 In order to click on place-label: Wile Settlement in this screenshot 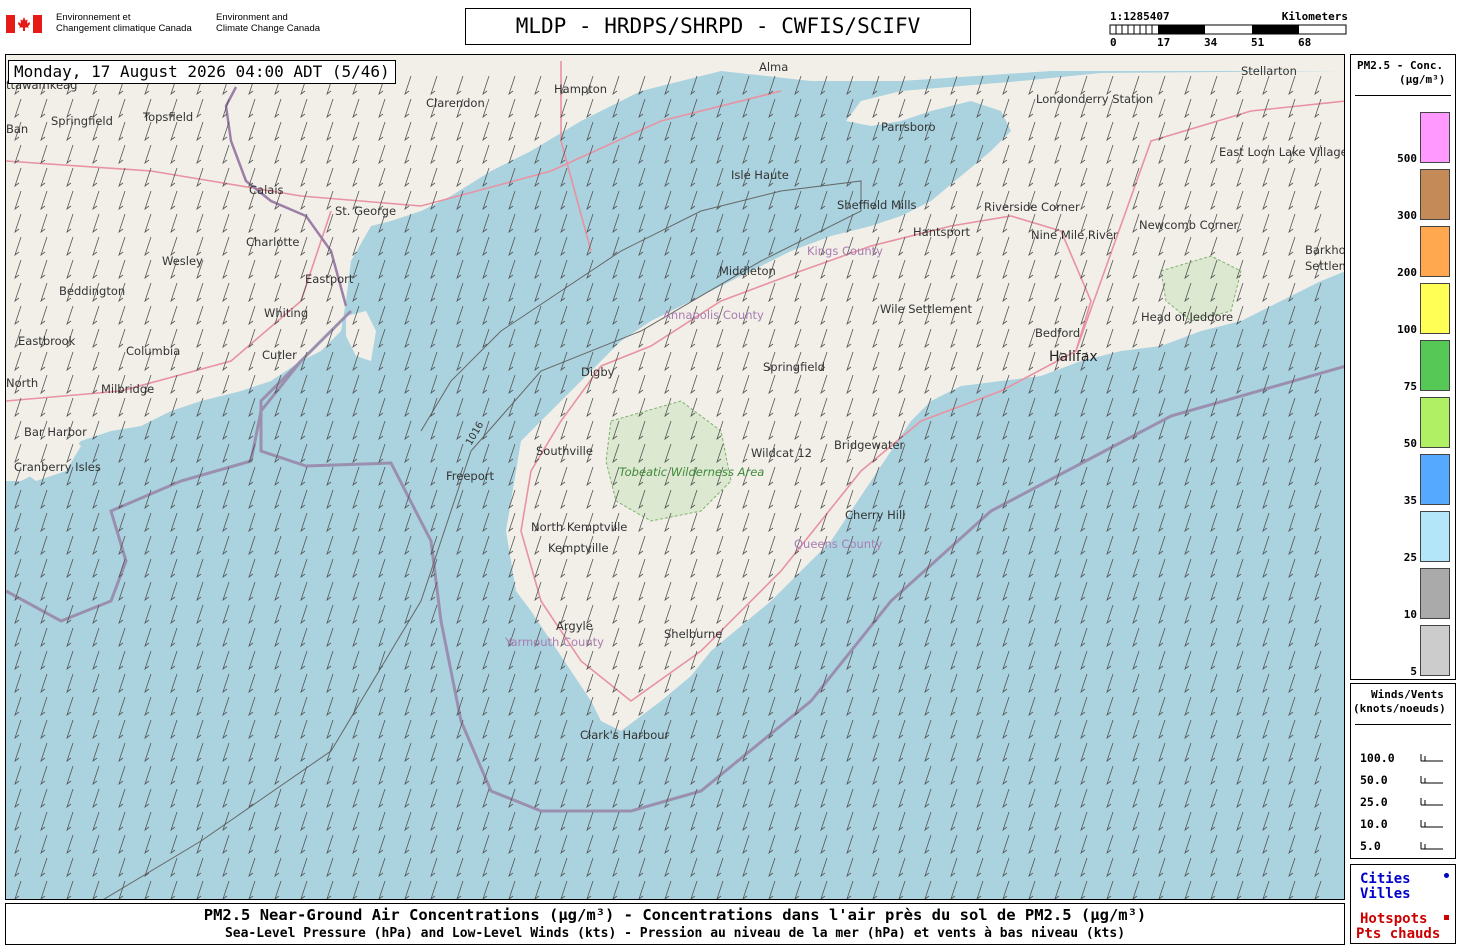, I will do `click(926, 309)`.